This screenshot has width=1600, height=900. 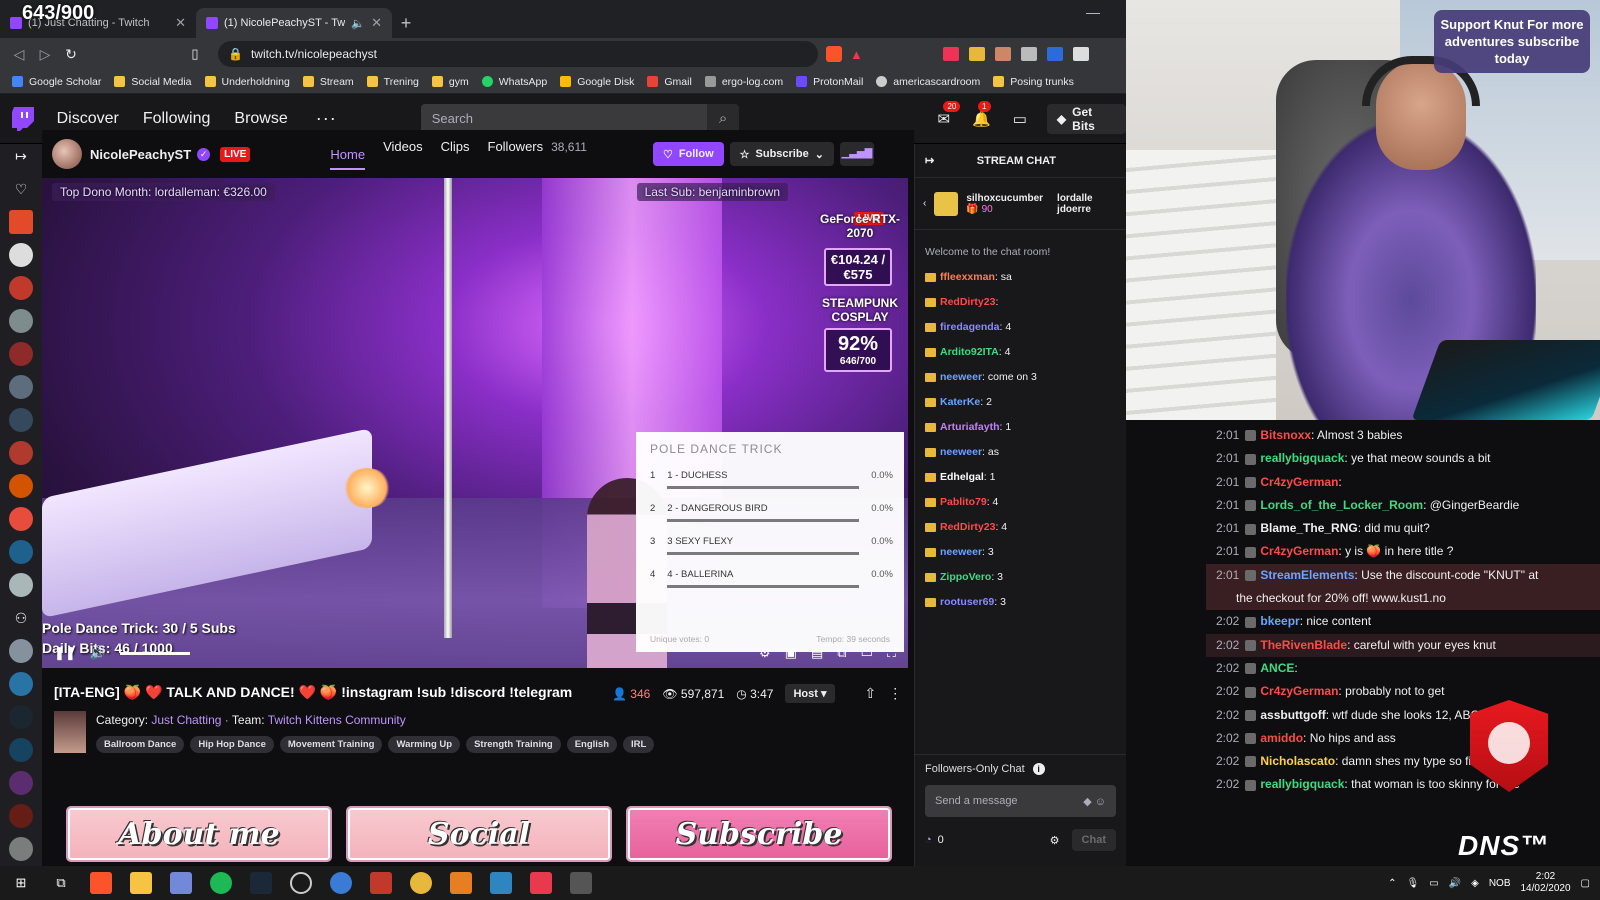 What do you see at coordinates (406, 23) in the screenshot?
I see `new-tab-button: +` at bounding box center [406, 23].